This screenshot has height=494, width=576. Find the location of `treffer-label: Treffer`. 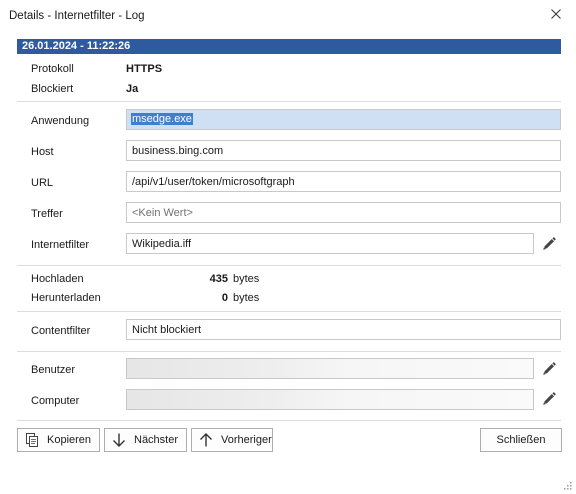

treffer-label: Treffer is located at coordinates (47, 214).